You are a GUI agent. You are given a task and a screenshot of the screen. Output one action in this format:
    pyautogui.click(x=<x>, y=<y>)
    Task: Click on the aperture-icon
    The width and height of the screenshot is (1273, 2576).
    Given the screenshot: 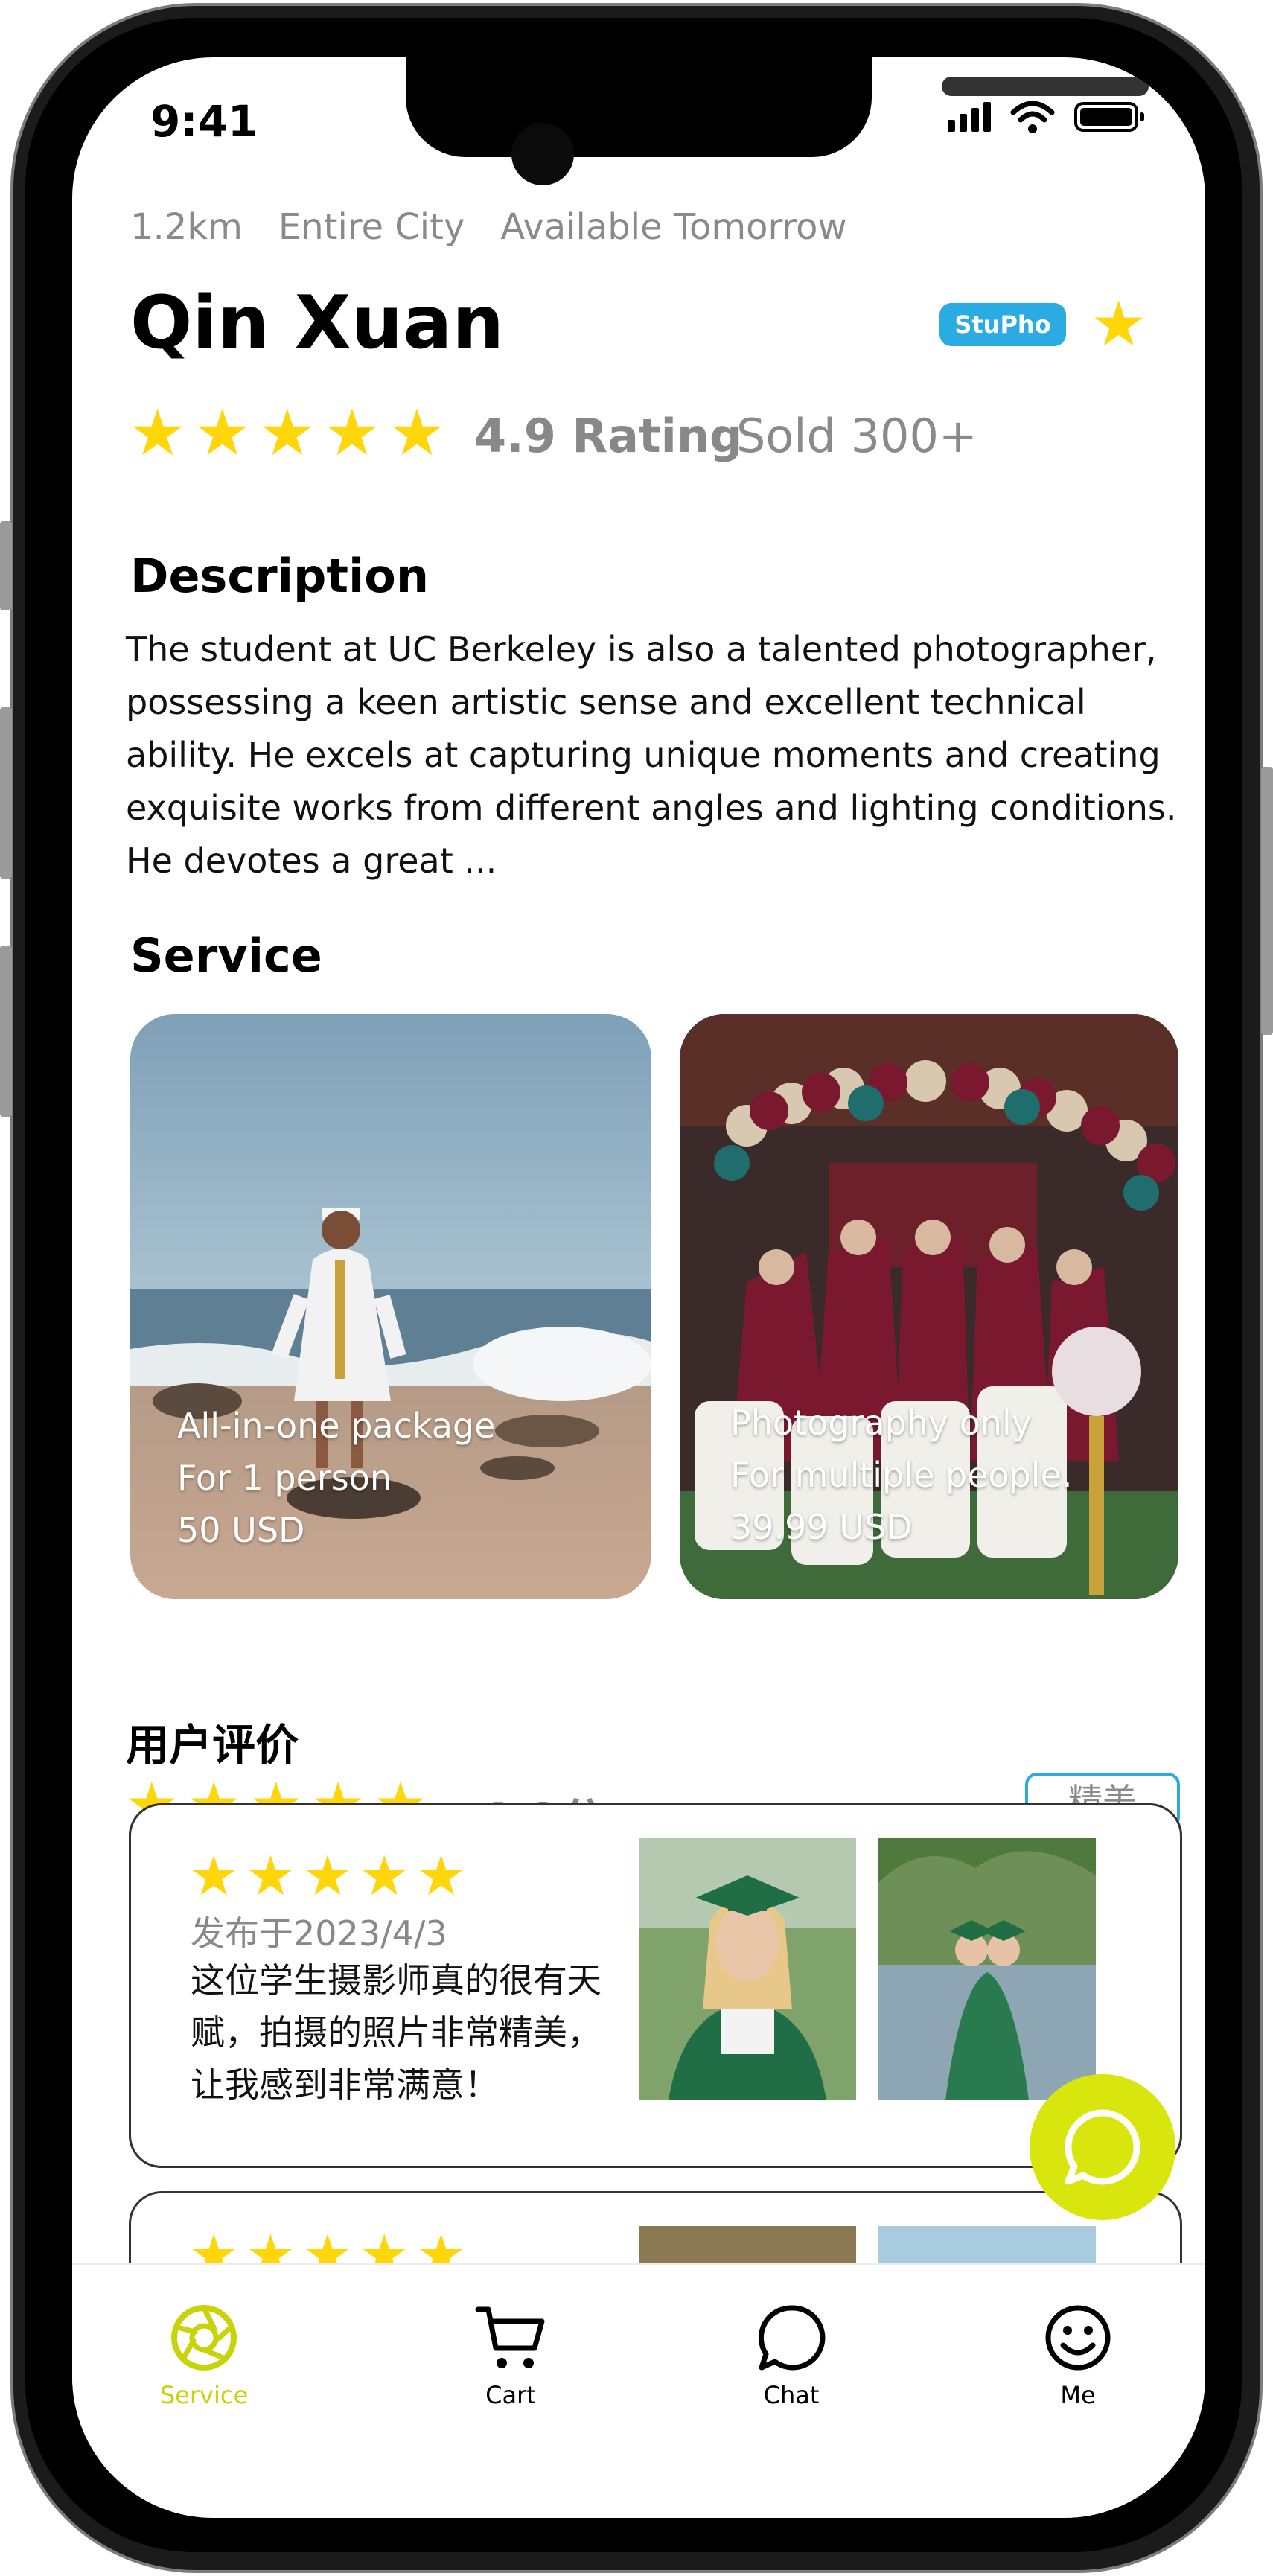 What is the action you would take?
    pyautogui.click(x=204, y=2338)
    